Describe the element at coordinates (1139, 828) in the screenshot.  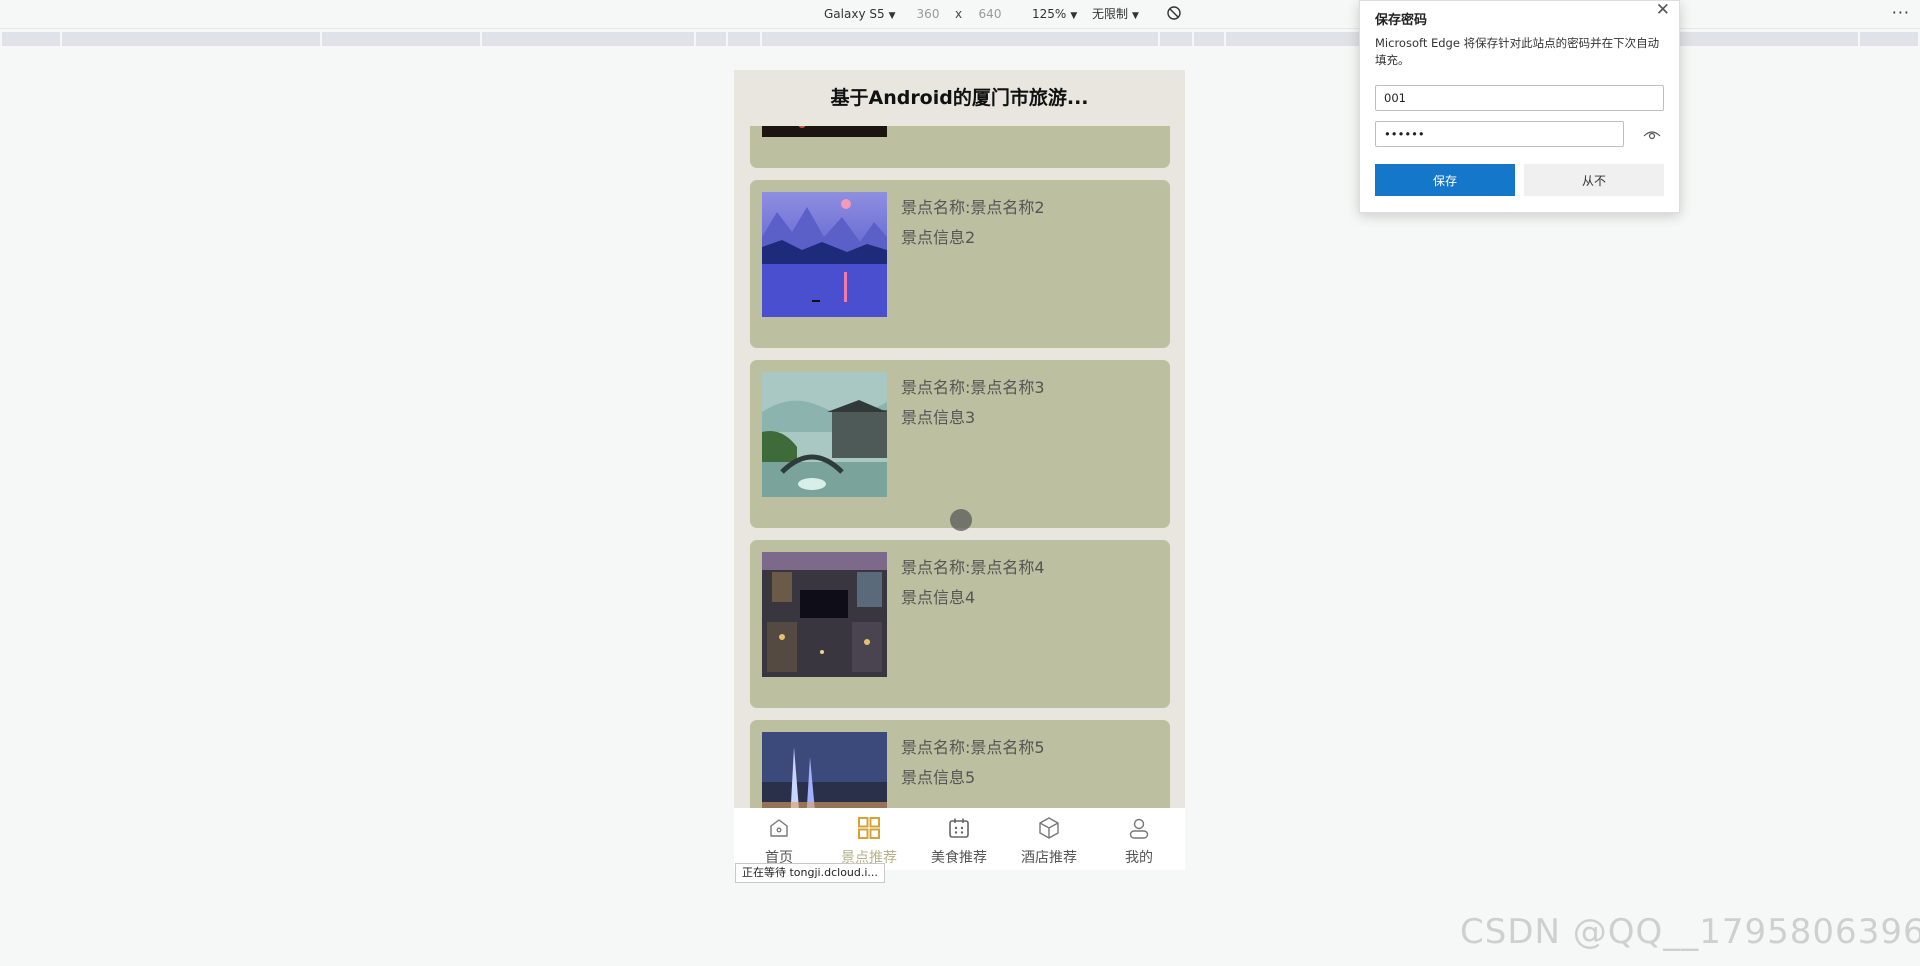
I see `user-icon` at that location.